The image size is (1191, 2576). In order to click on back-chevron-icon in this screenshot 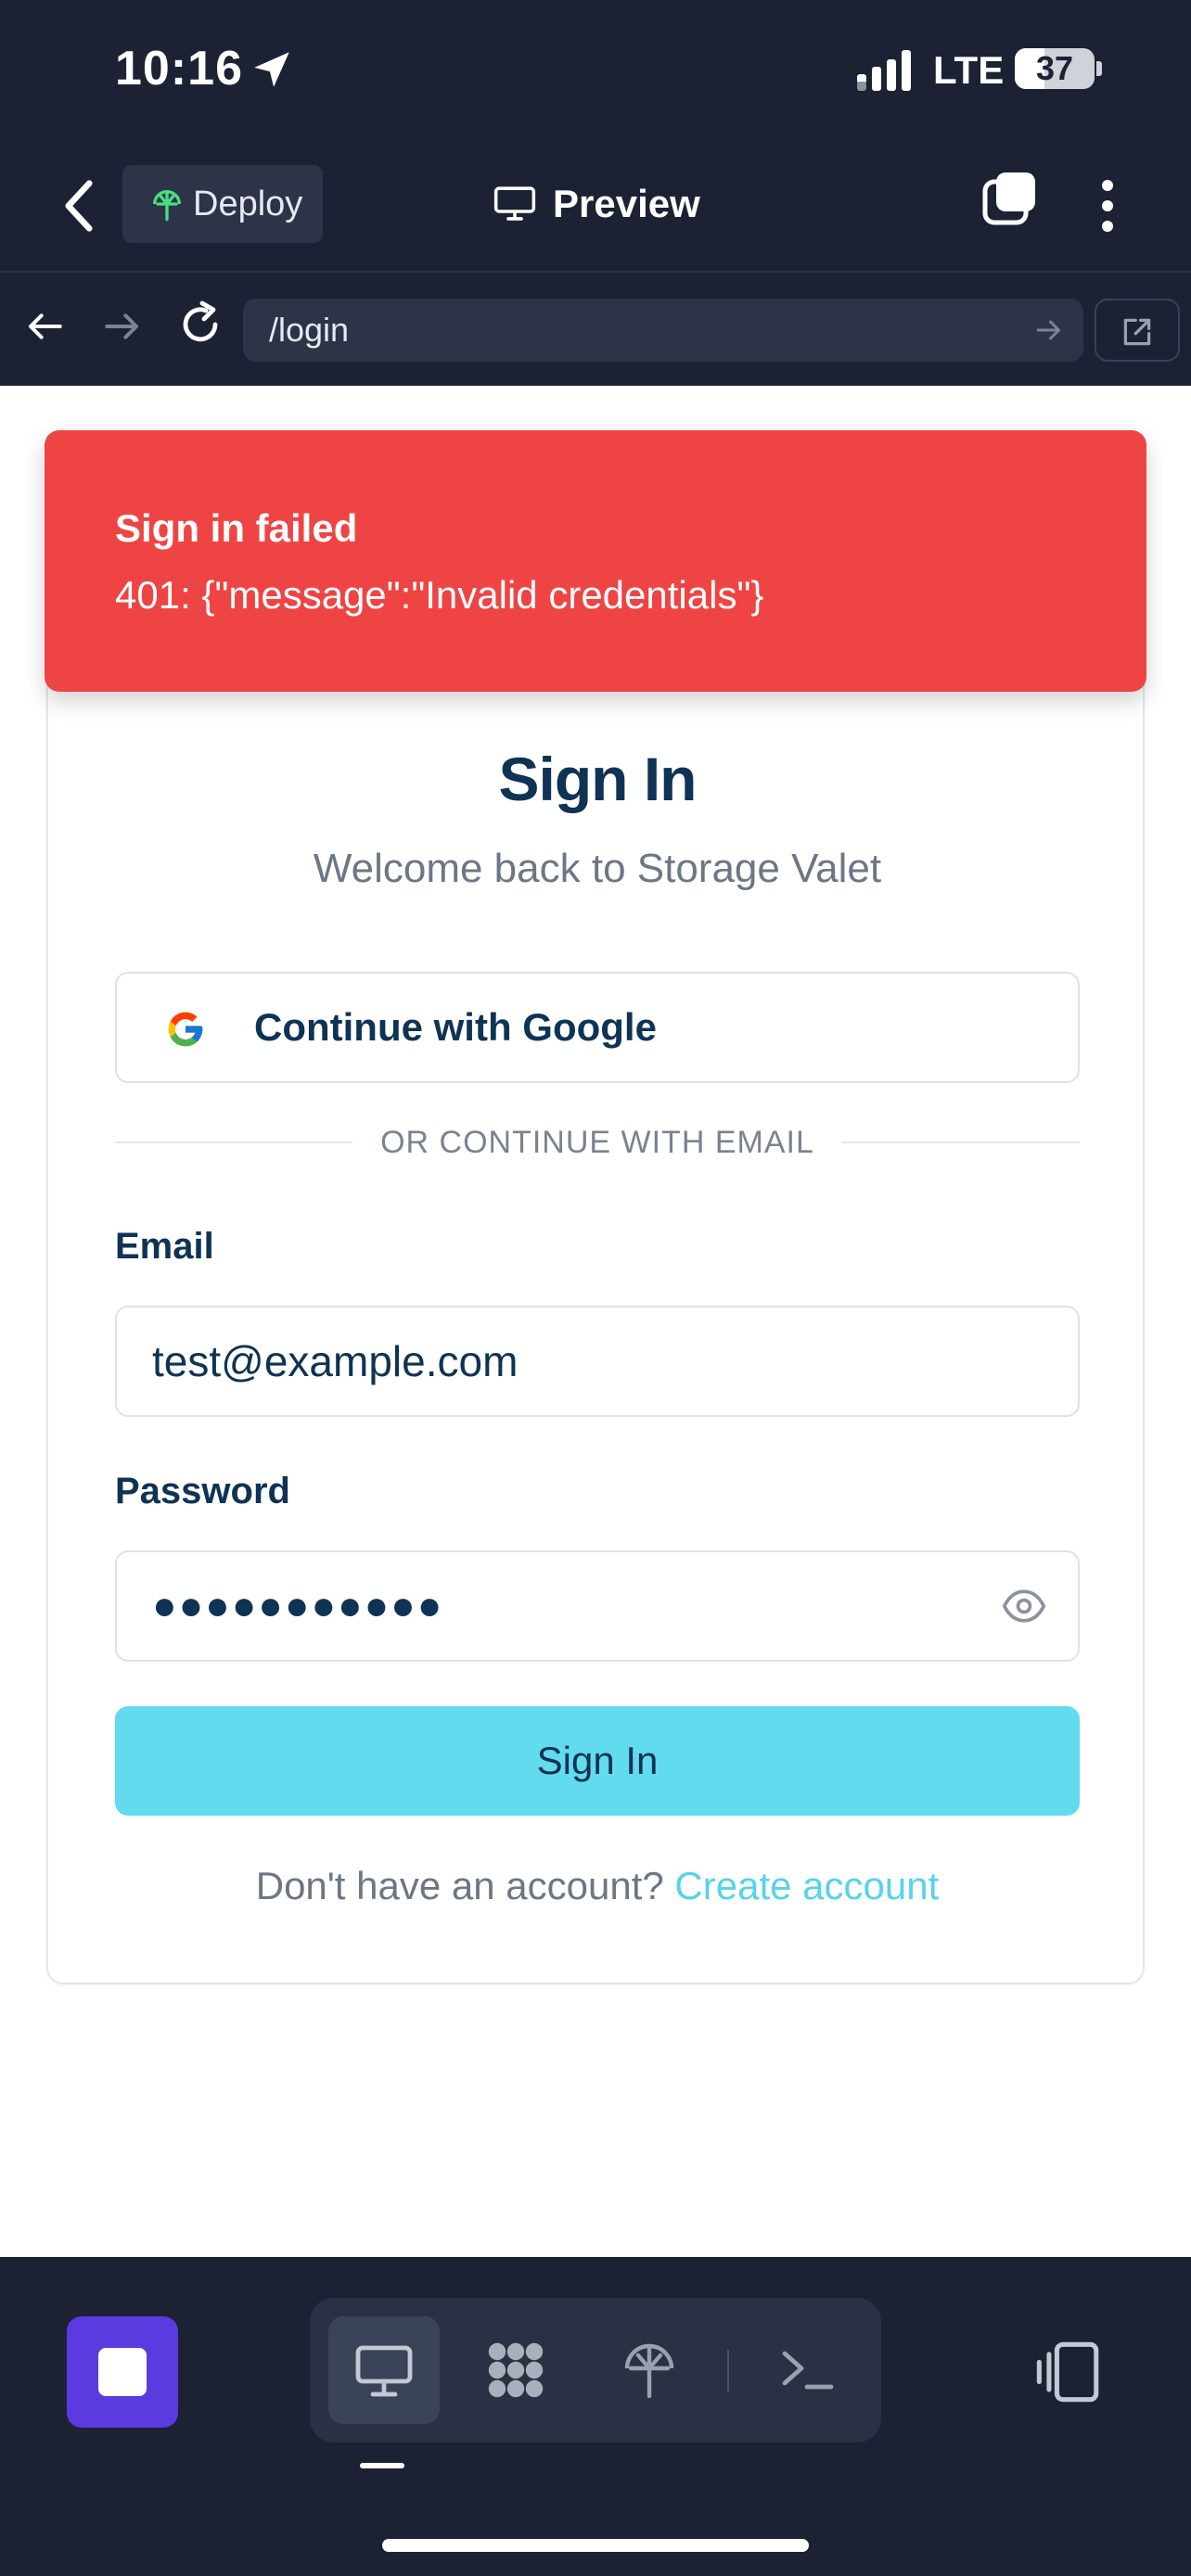, I will do `click(79, 206)`.